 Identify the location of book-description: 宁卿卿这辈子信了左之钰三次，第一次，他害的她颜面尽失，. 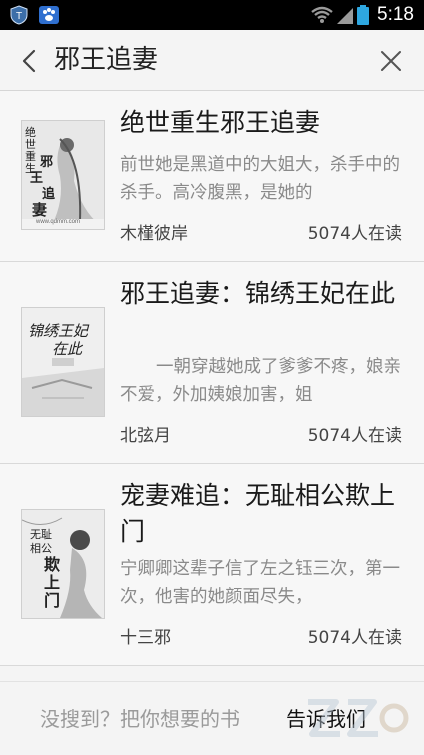
(260, 583).